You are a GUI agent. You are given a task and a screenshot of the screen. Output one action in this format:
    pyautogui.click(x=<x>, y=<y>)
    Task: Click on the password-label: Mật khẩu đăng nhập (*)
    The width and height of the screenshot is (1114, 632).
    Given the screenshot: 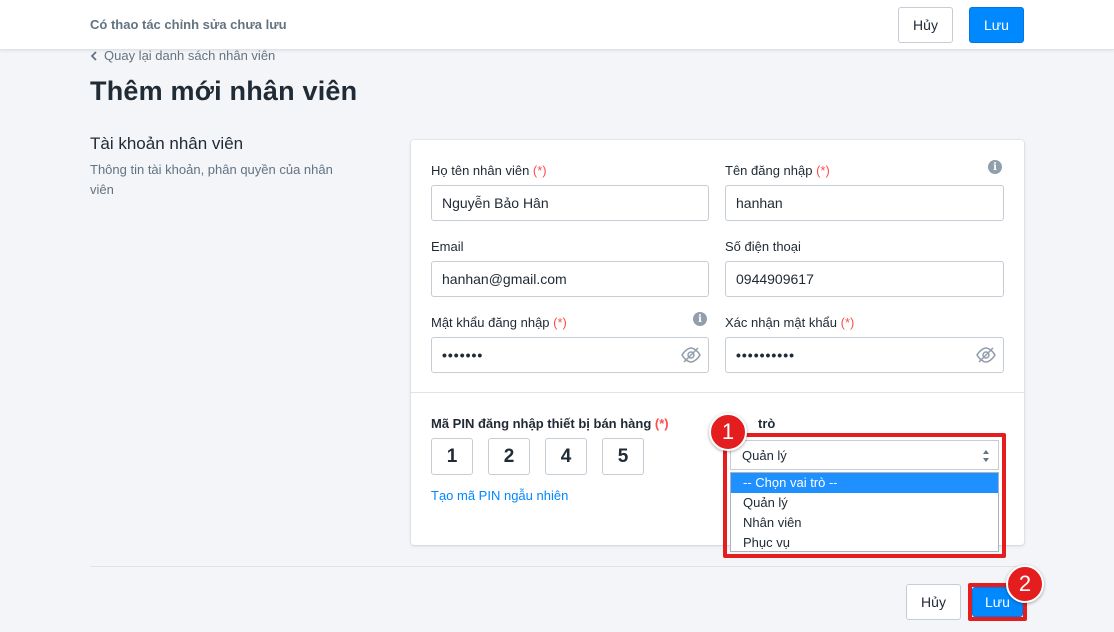 What is the action you would take?
    pyautogui.click(x=499, y=322)
    